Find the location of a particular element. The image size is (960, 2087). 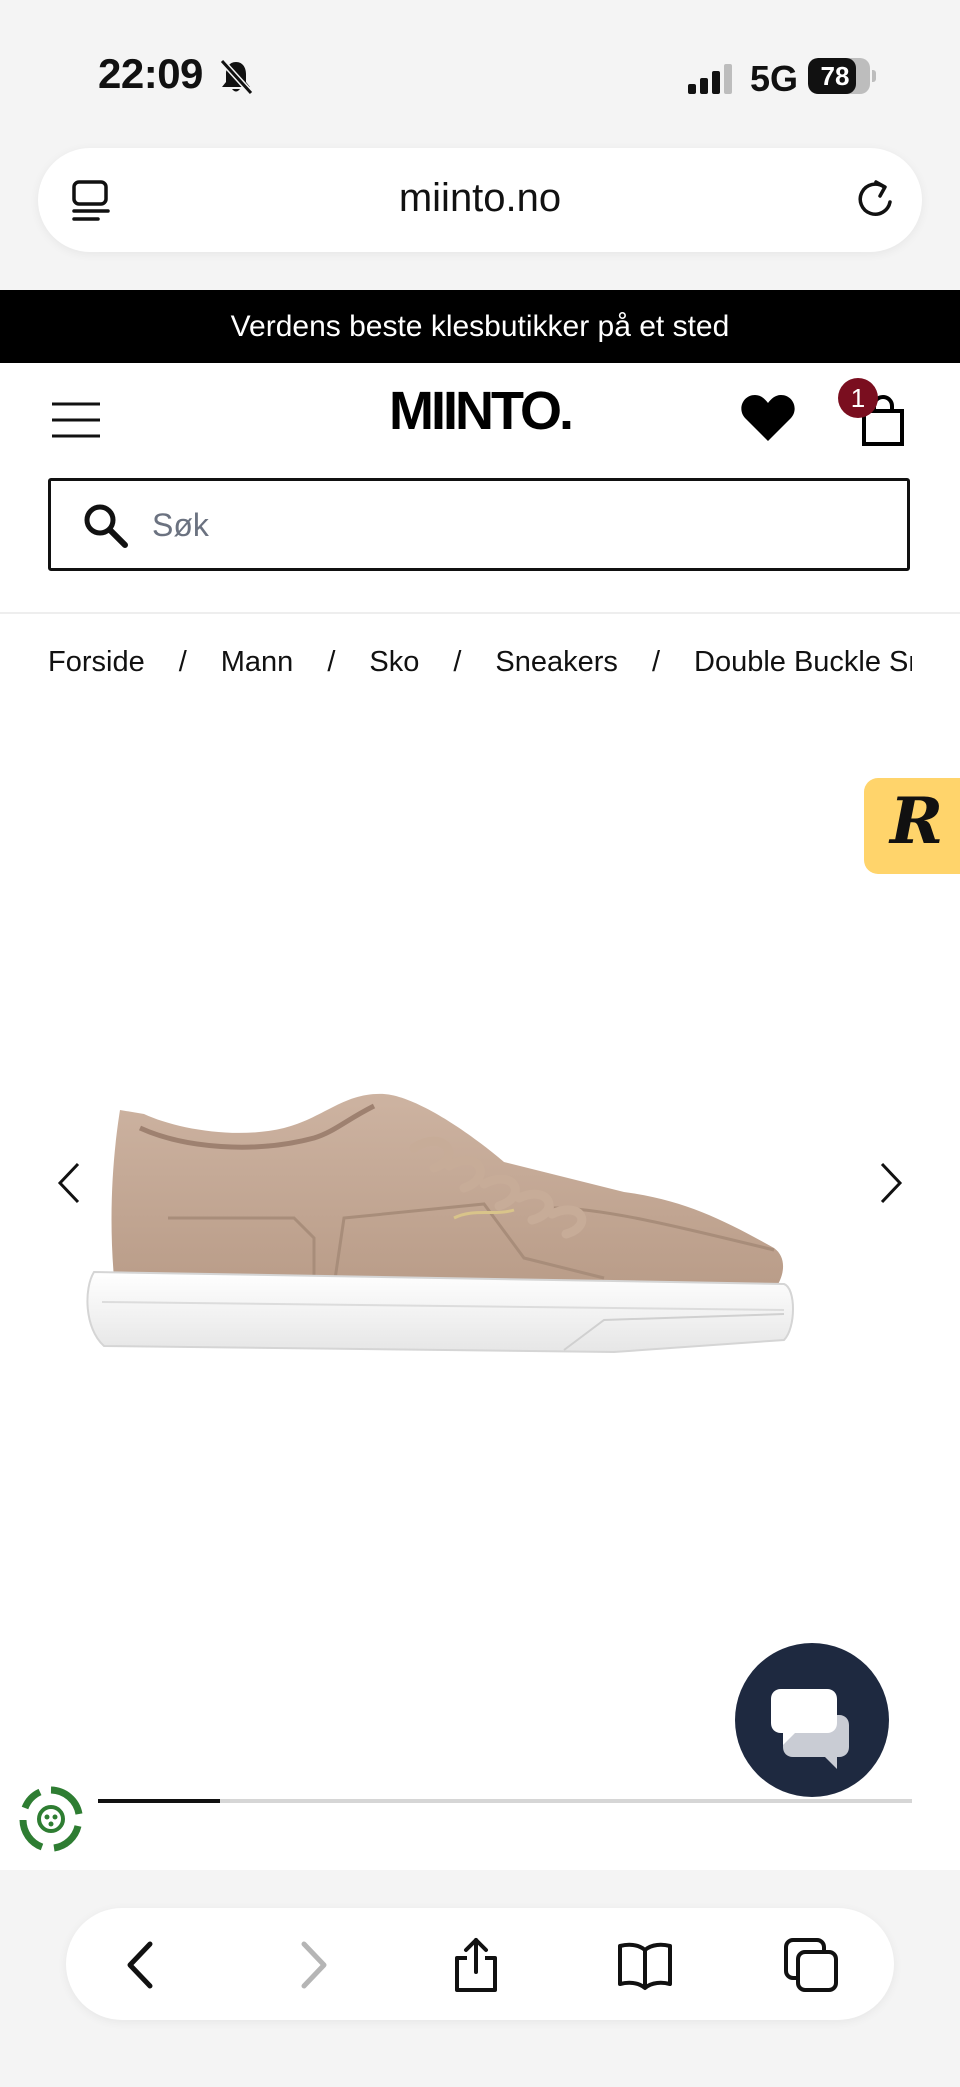

chevron-right-icon is located at coordinates (891, 1183).